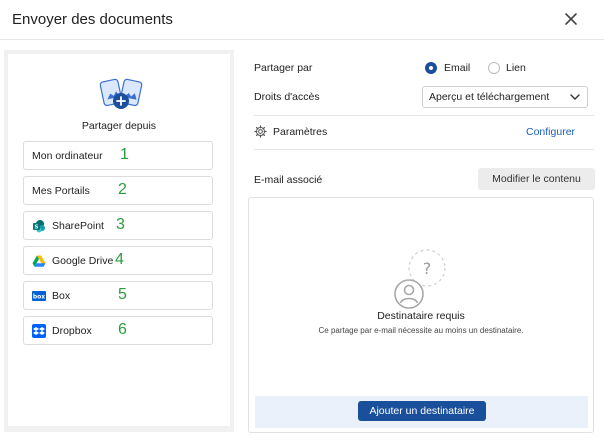  I want to click on access-rights-value: Aperçu et téléchargement, so click(489, 97).